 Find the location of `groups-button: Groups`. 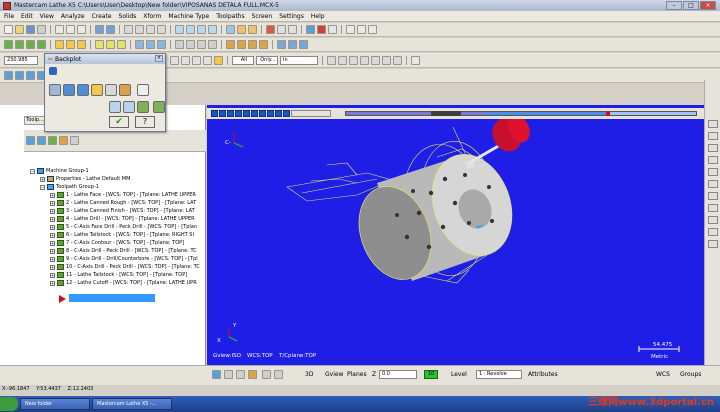

groups-button: Groups is located at coordinates (690, 374).